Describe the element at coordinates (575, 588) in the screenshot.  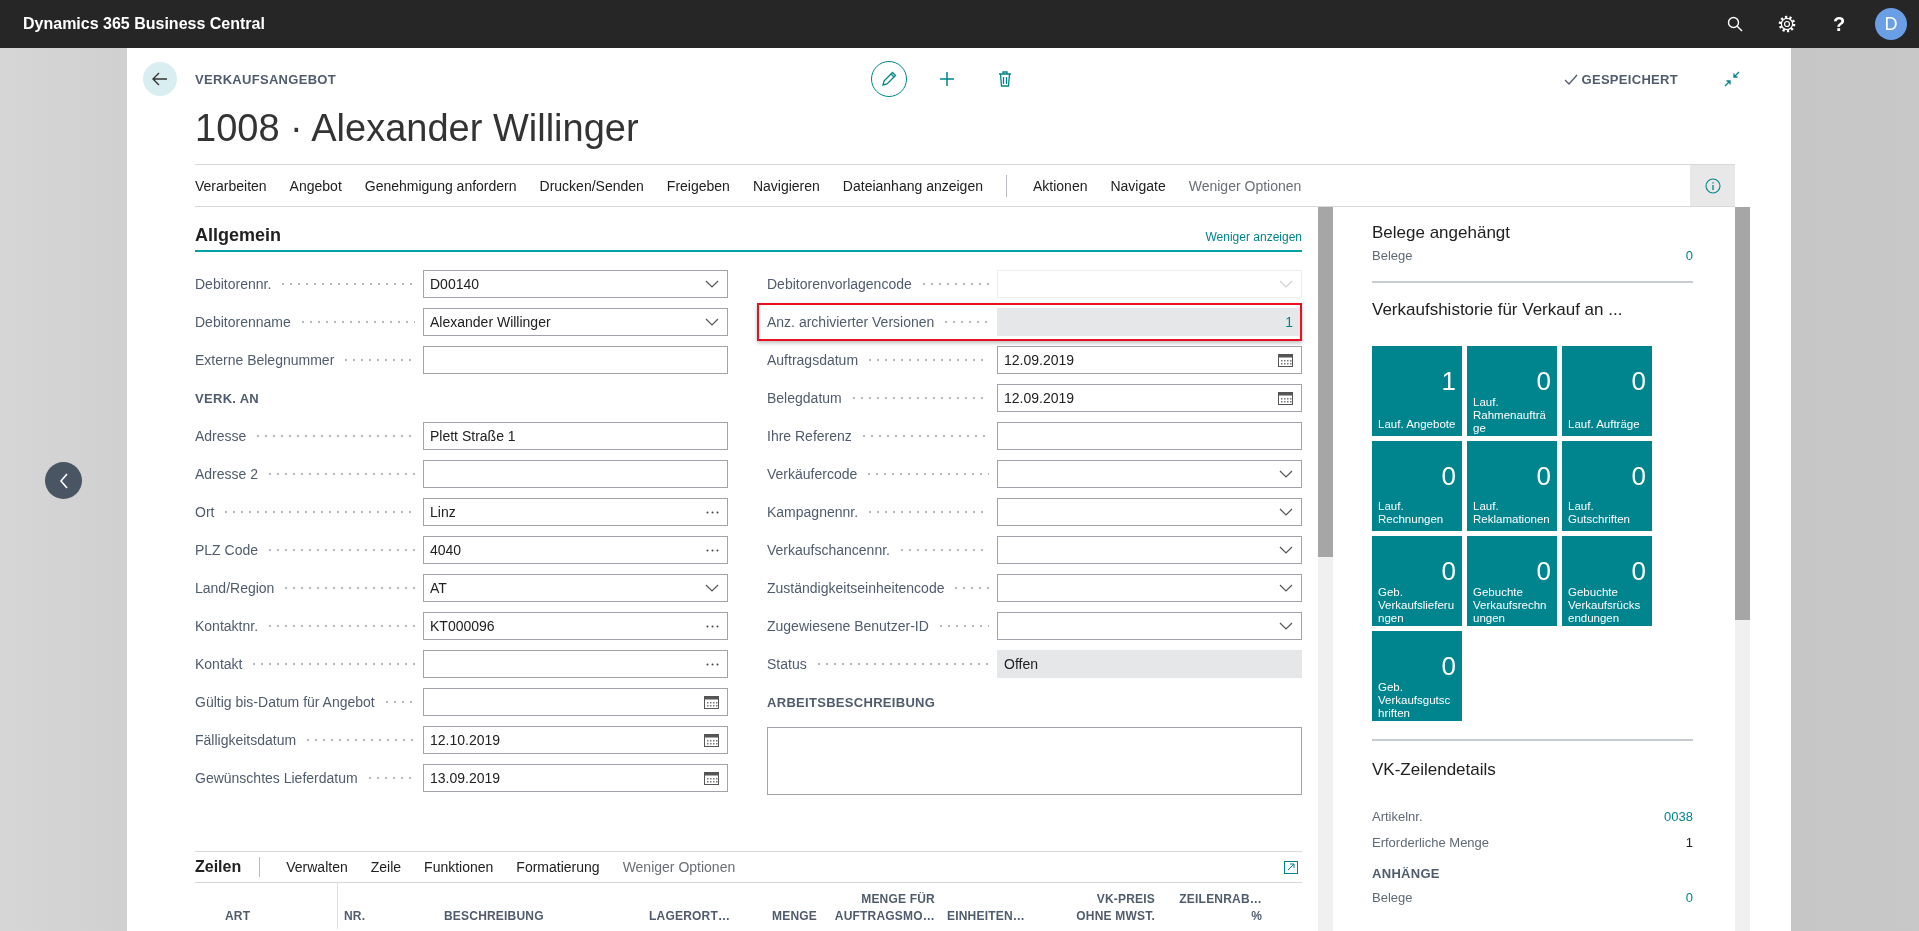
I see `dropdown-field: AT` at that location.